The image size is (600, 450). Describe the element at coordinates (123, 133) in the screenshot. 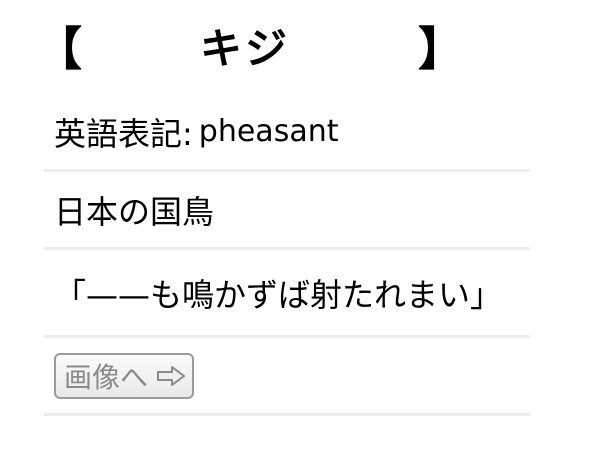

I see `english-label: 英語表記:` at that location.